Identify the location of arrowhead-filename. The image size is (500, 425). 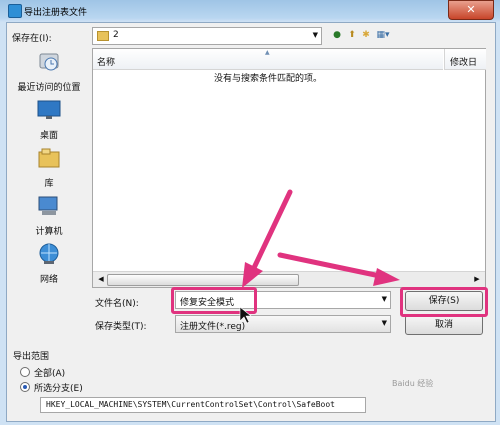
(252, 275).